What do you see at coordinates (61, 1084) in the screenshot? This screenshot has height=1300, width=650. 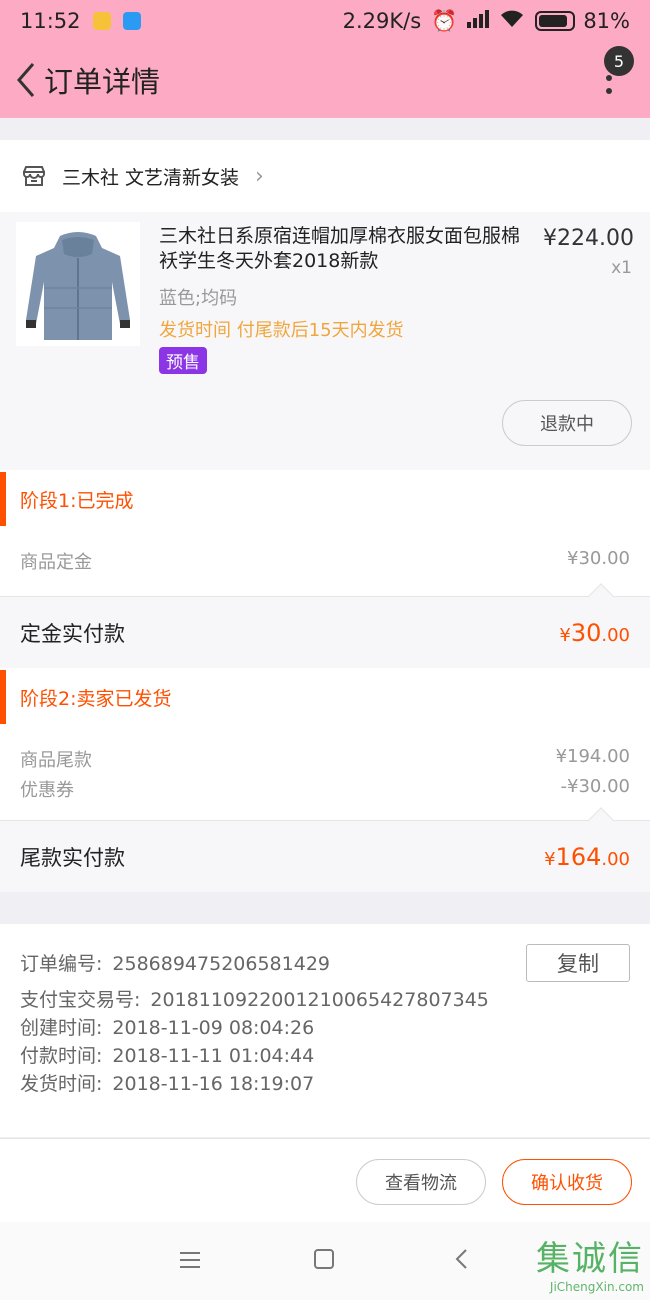 I see `info-key: 发货时间:` at bounding box center [61, 1084].